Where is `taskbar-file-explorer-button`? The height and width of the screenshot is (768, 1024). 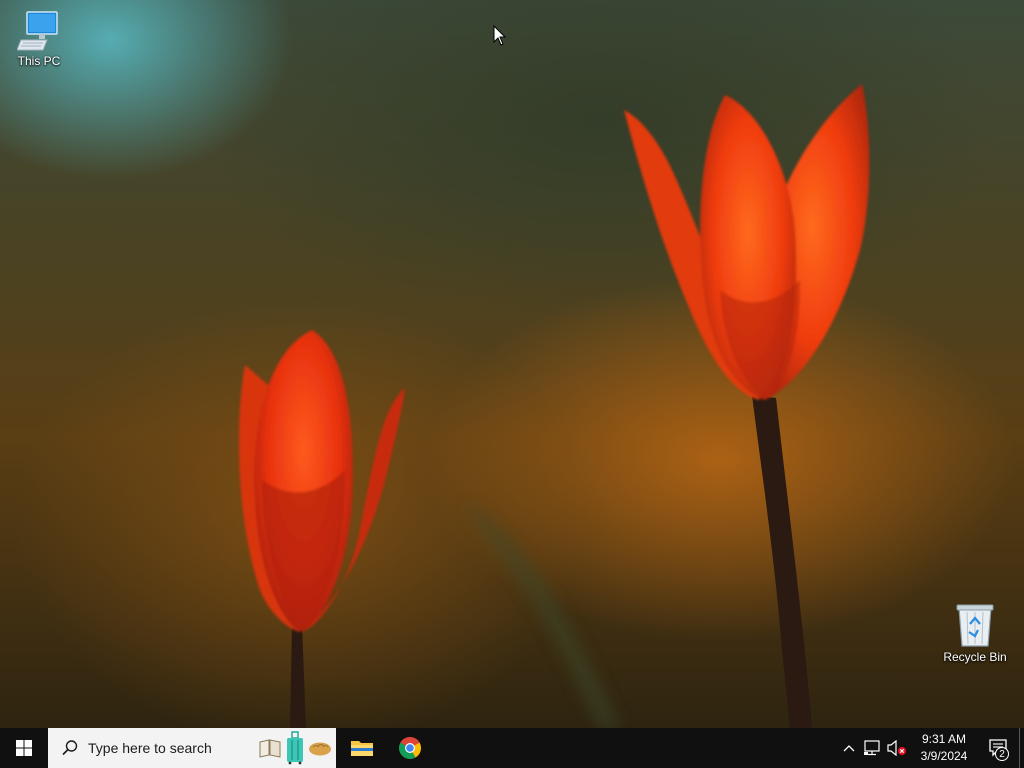
taskbar-file-explorer-button is located at coordinates (362, 748).